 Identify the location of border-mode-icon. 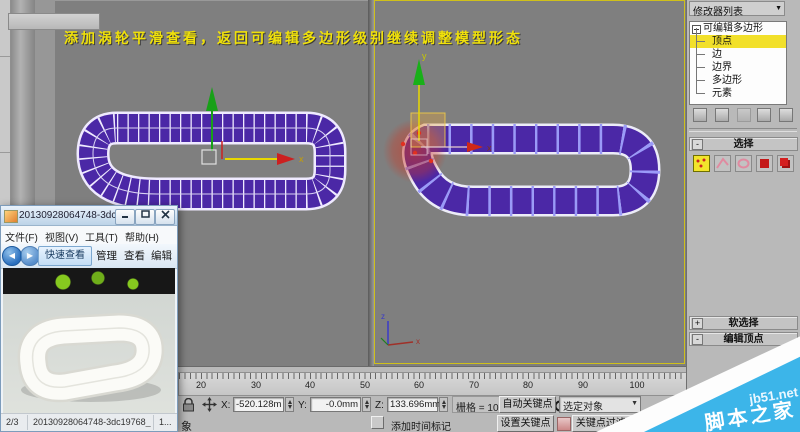
(743, 163).